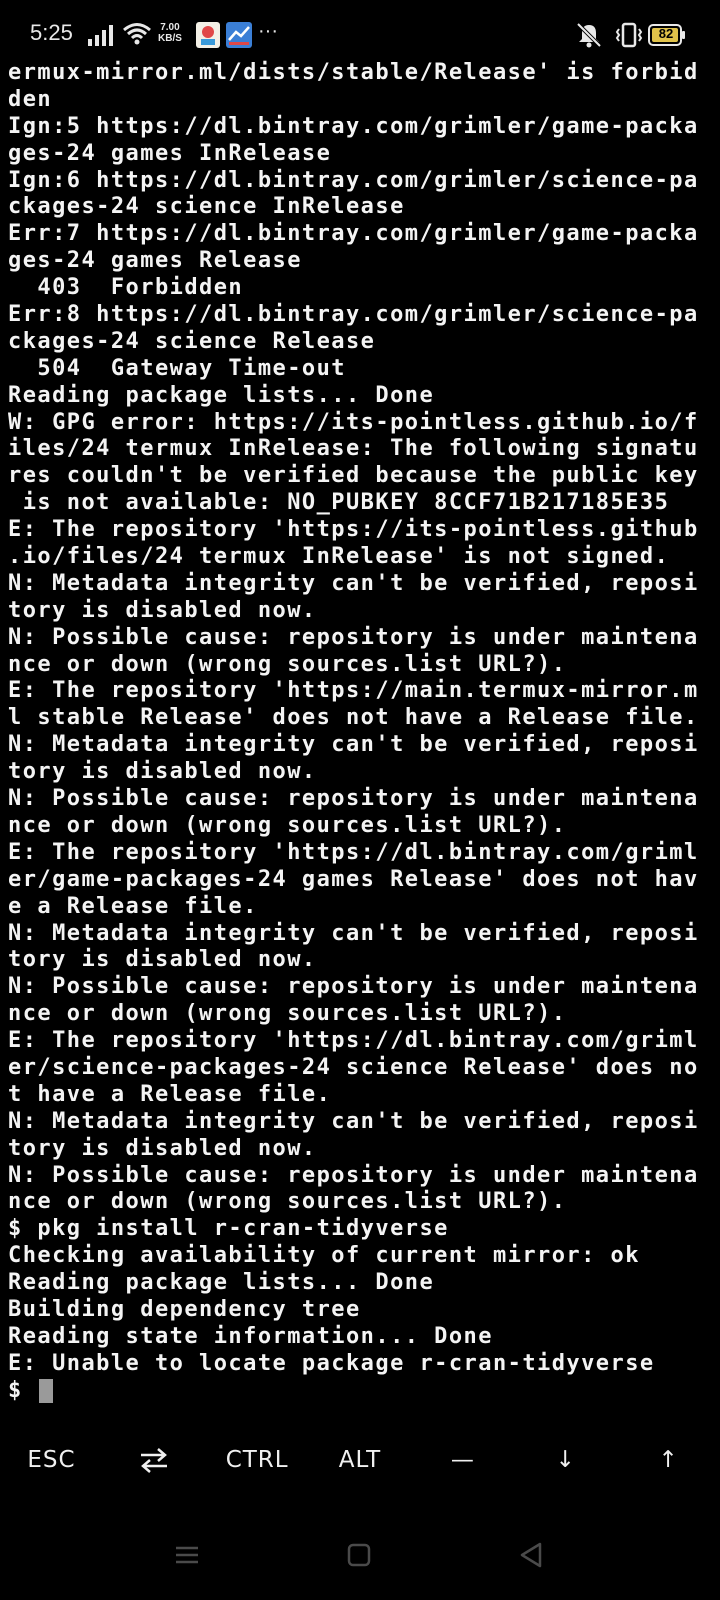 The width and height of the screenshot is (720, 1600). I want to click on terminal-line: ges-24 games Release, so click(155, 261).